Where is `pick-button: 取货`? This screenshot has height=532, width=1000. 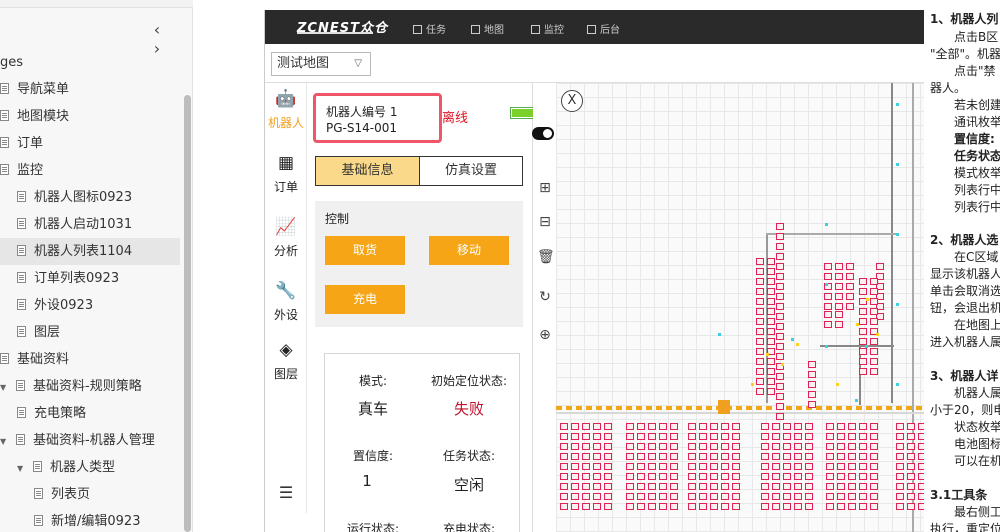 pick-button: 取货 is located at coordinates (365, 250).